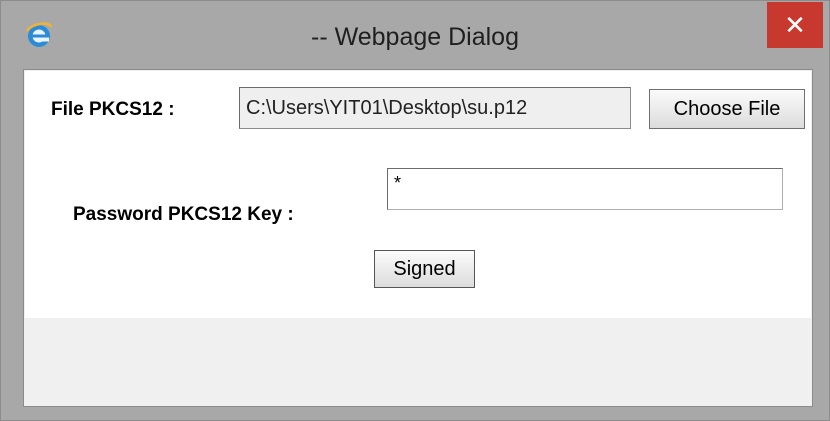 The width and height of the screenshot is (830, 421). What do you see at coordinates (727, 109) in the screenshot?
I see `choose-file-button: Choose File` at bounding box center [727, 109].